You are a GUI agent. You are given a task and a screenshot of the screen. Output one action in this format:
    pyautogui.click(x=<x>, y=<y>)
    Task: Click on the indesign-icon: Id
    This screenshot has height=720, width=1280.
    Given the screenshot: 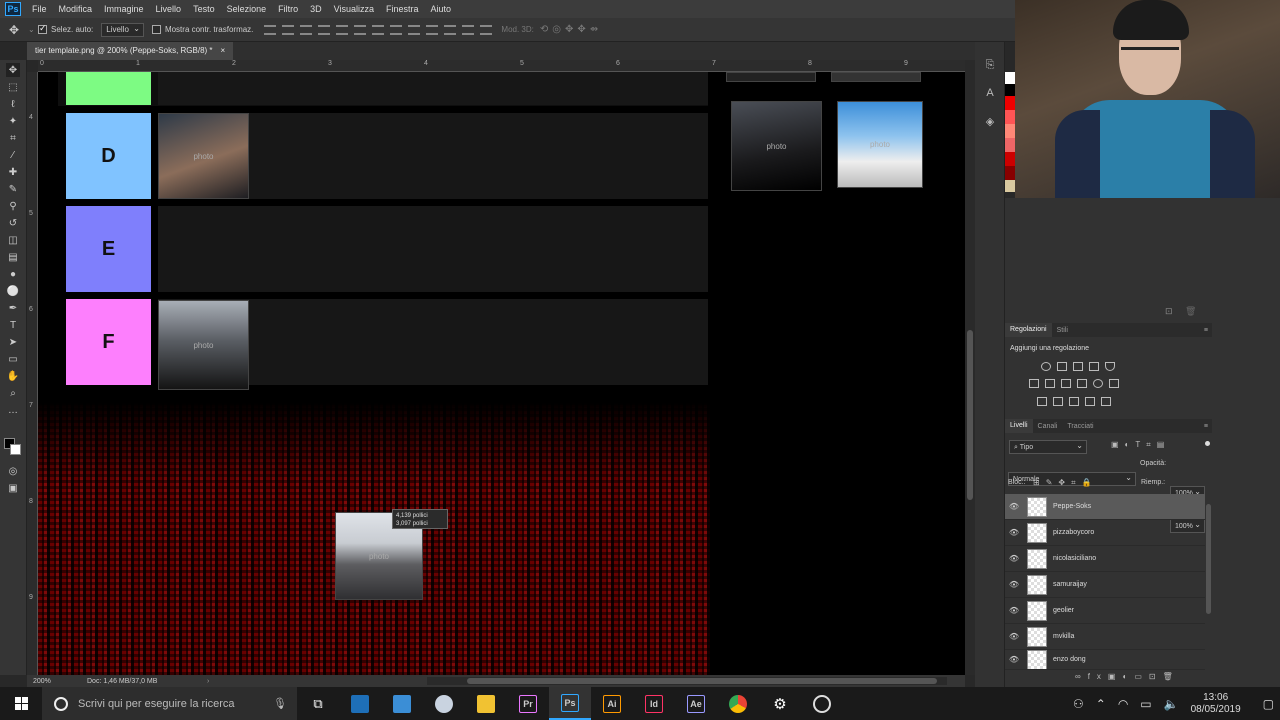 What is the action you would take?
    pyautogui.click(x=654, y=703)
    